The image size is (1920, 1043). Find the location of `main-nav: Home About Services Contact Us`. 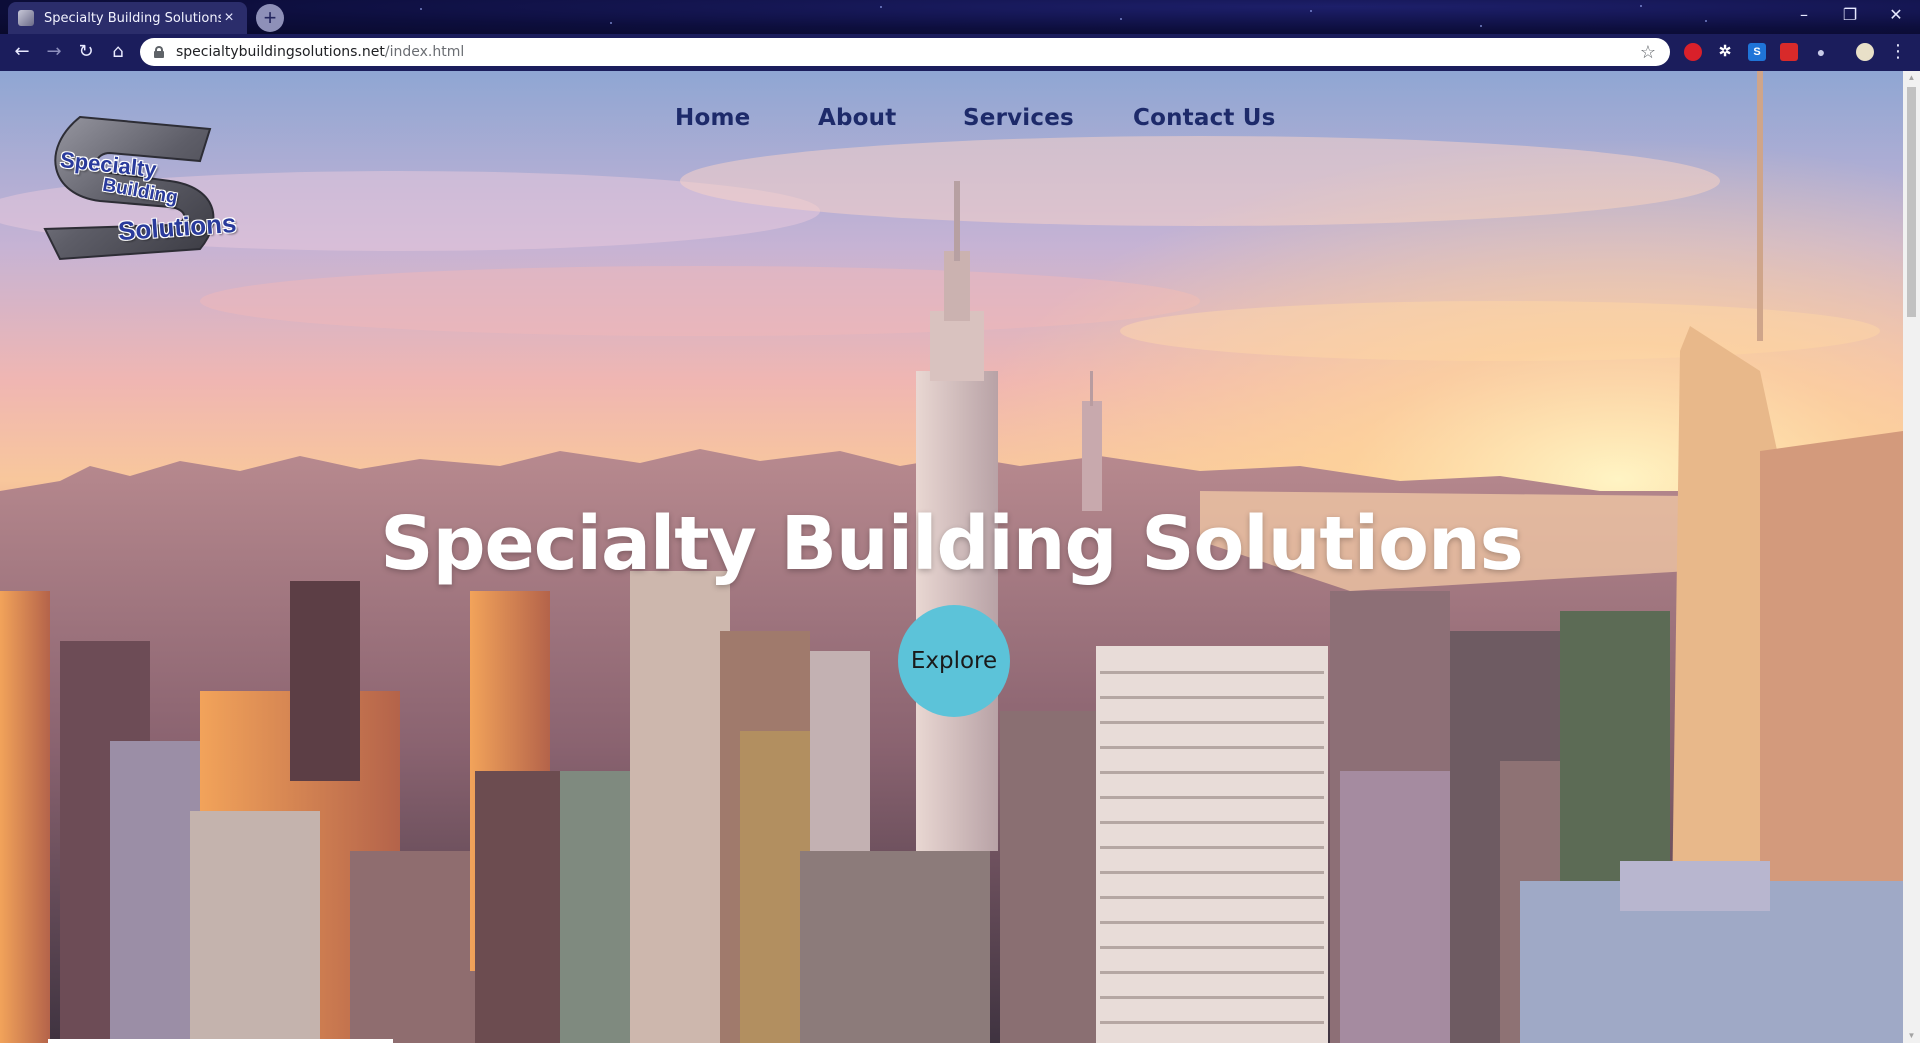

main-nav: Home About Services Contact Us is located at coordinates (951, 125).